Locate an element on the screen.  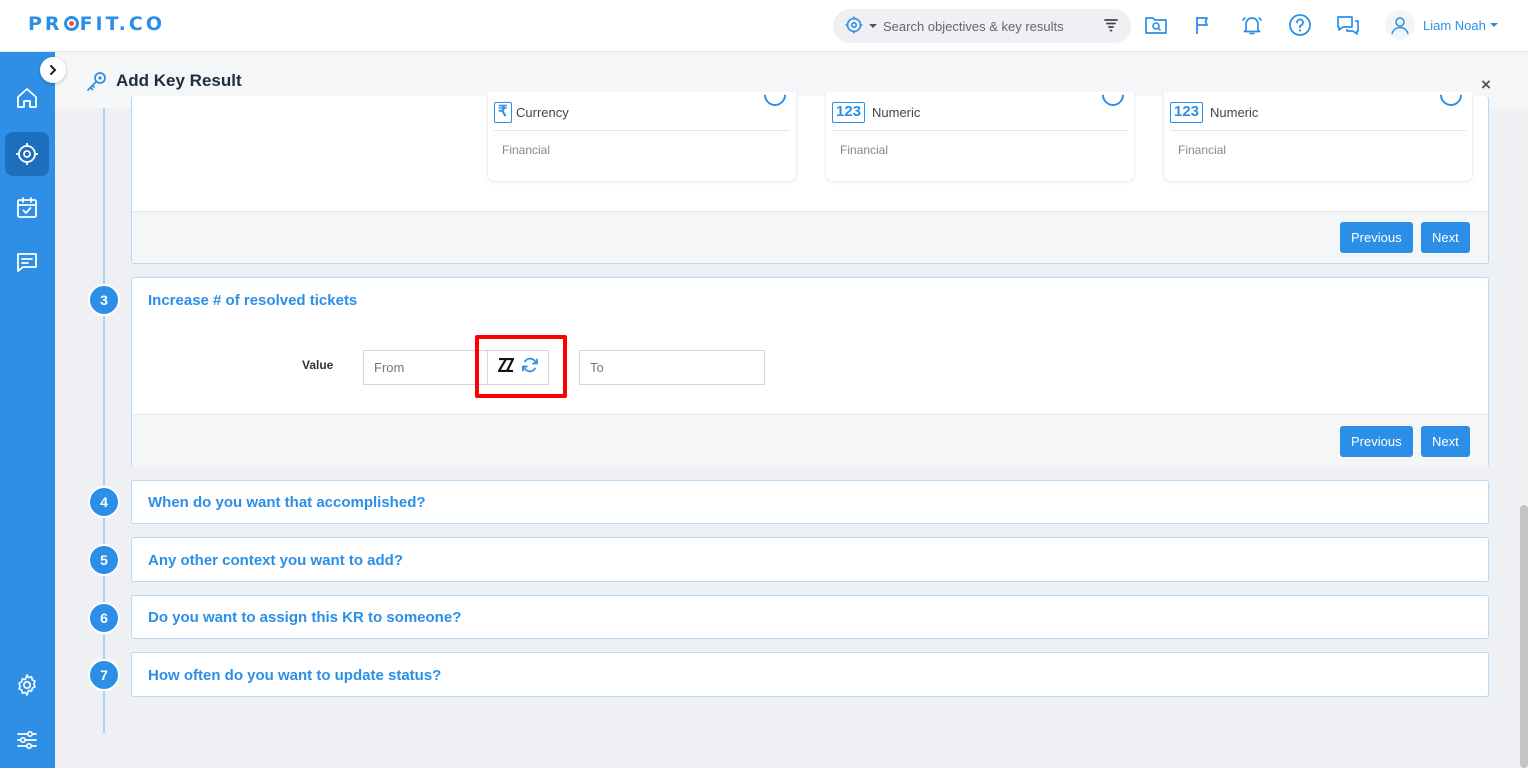
chevron-right-icon is located at coordinates (53, 70).